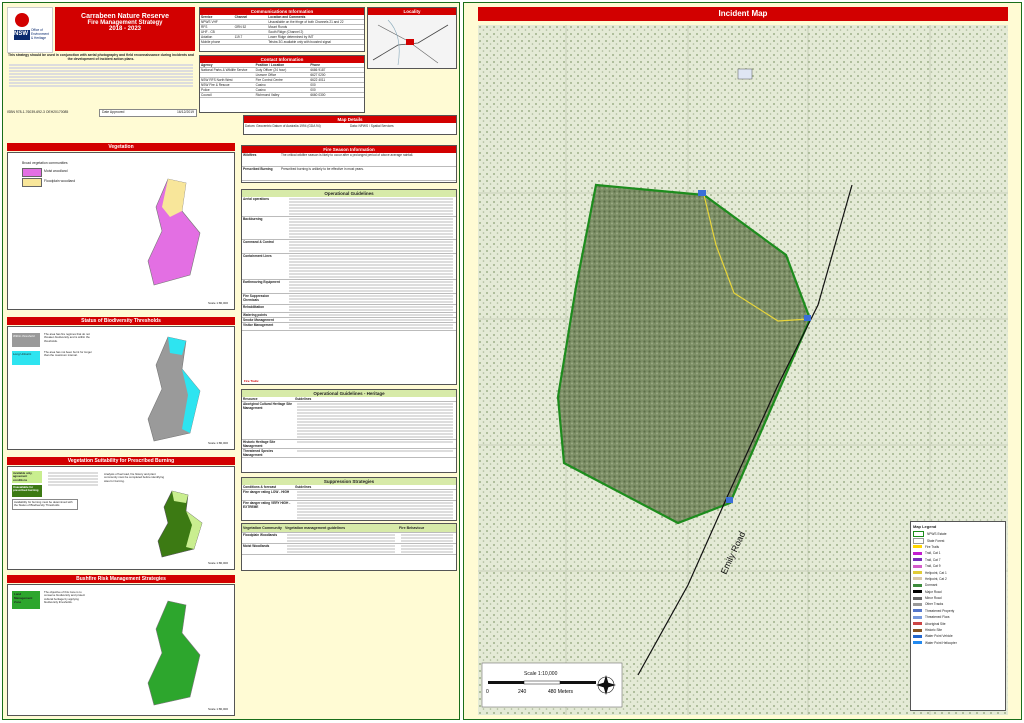  Describe the element at coordinates (349, 510) in the screenshot. I see `table-row: Fire danger rating VERY HIGH - EXTREME` at that location.